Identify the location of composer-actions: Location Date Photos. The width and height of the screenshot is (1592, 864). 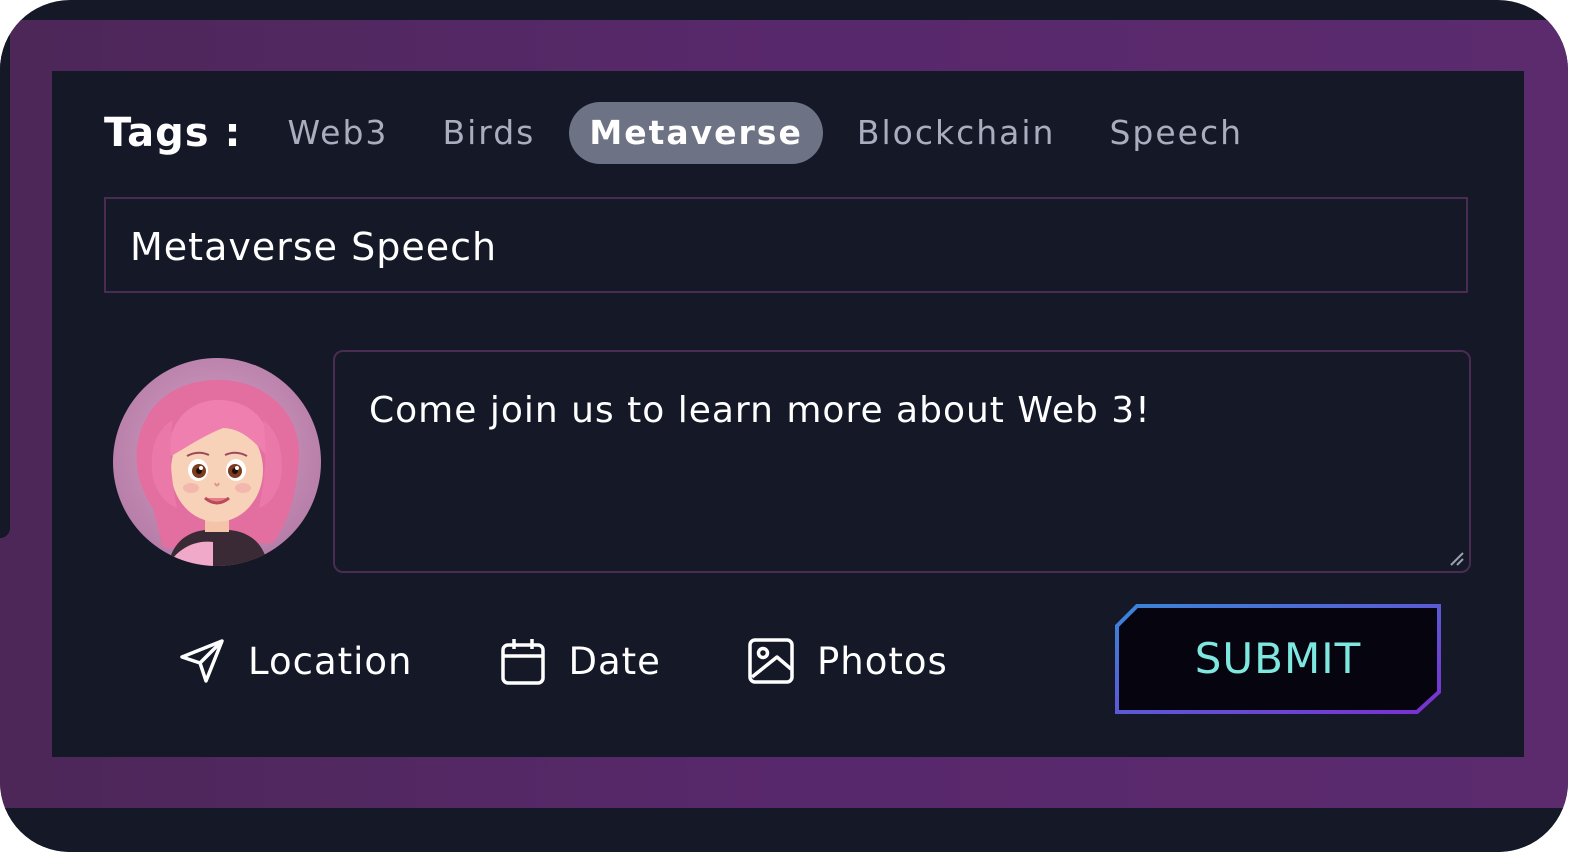
(606, 661).